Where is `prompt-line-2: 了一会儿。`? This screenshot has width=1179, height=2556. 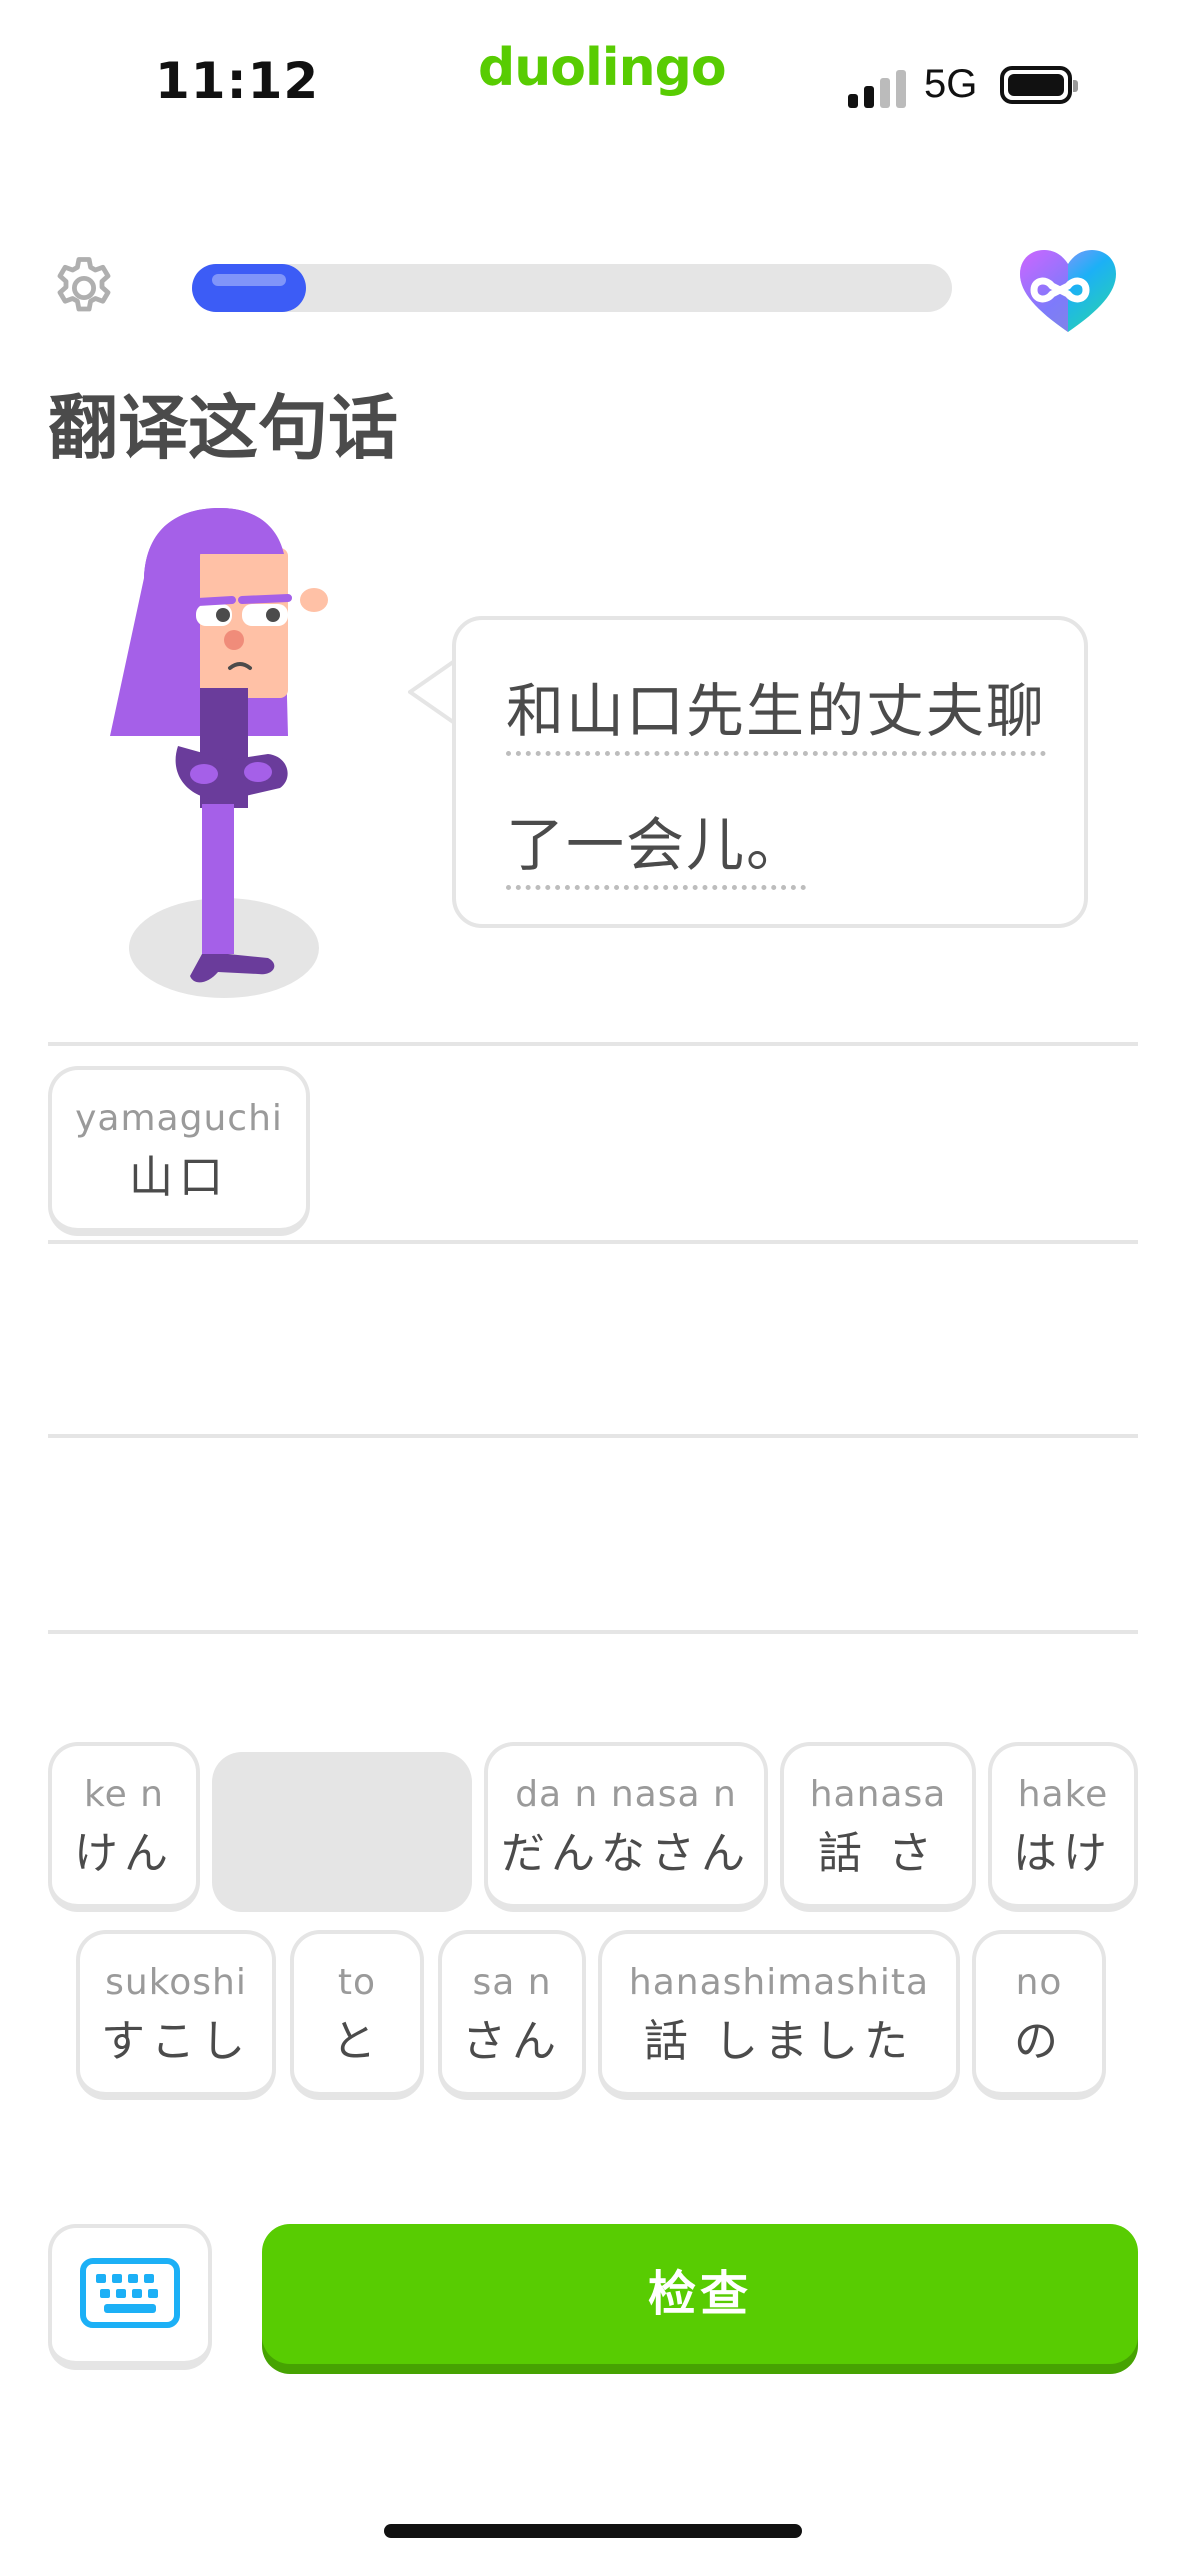
prompt-line-2: 了一会儿。 is located at coordinates (656, 844).